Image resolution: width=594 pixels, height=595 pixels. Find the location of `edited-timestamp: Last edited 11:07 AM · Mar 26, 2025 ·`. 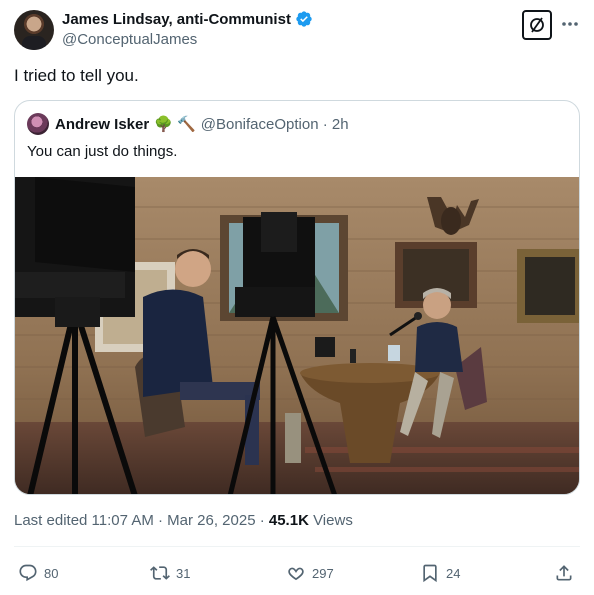

edited-timestamp: Last edited 11:07 AM · Mar 26, 2025 · is located at coordinates (141, 520).